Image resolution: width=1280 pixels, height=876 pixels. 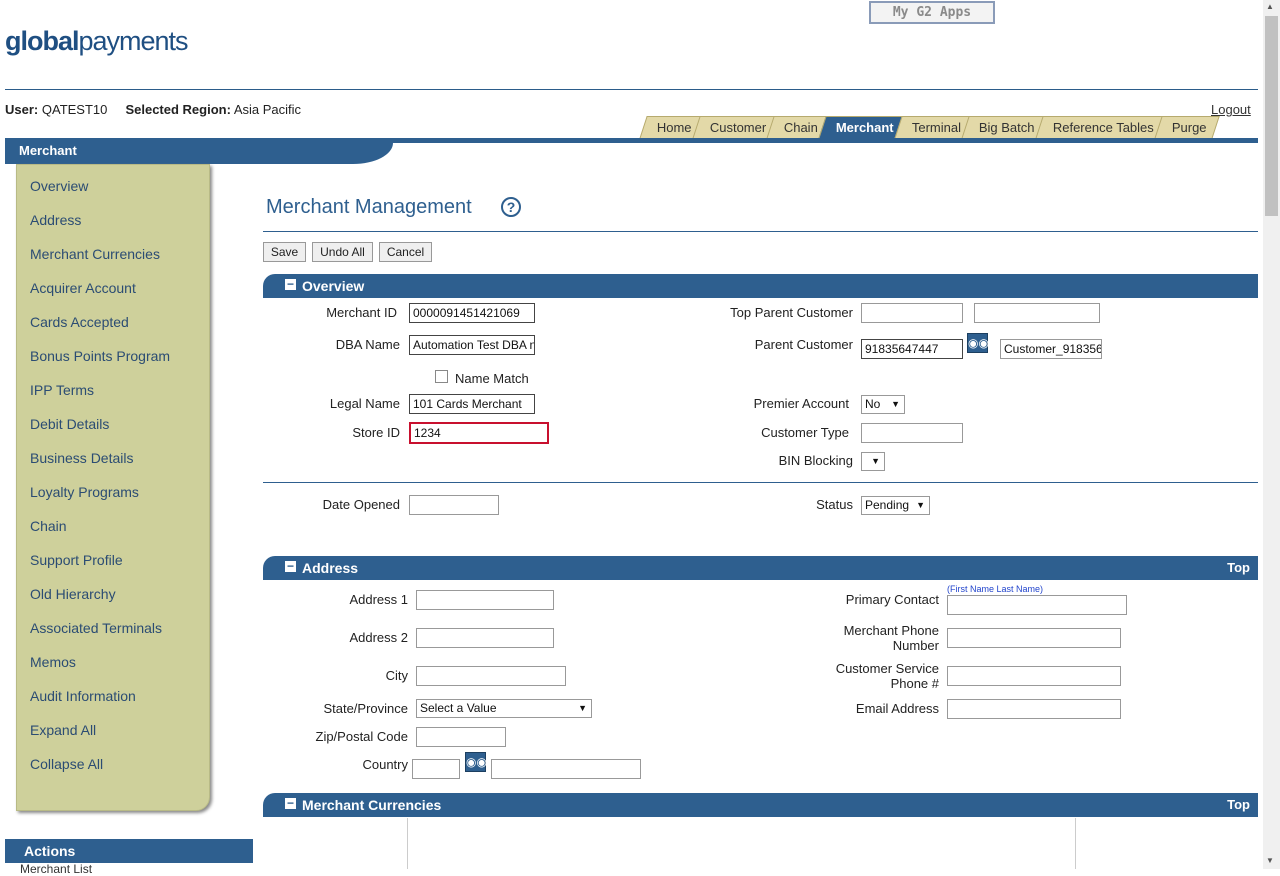 I want to click on scrollbar-thumb, so click(x=1271, y=116).